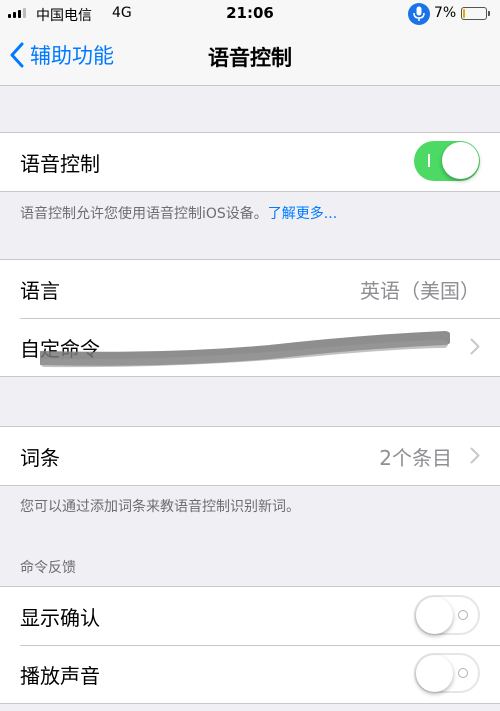 This screenshot has width=500, height=711. Describe the element at coordinates (40, 458) in the screenshot. I see `vocabulary-label: 词条` at that location.